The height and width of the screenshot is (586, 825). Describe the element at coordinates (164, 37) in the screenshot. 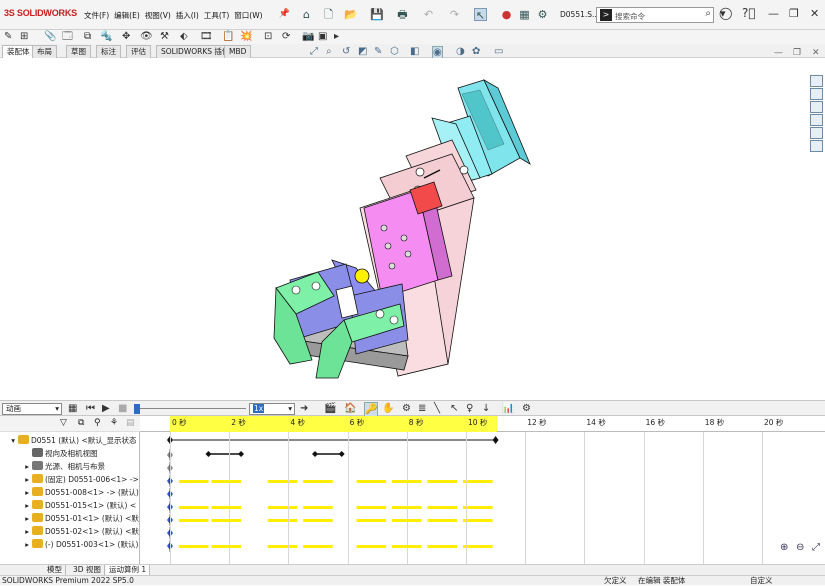

I see `assembly-features-icon: ⚒` at that location.